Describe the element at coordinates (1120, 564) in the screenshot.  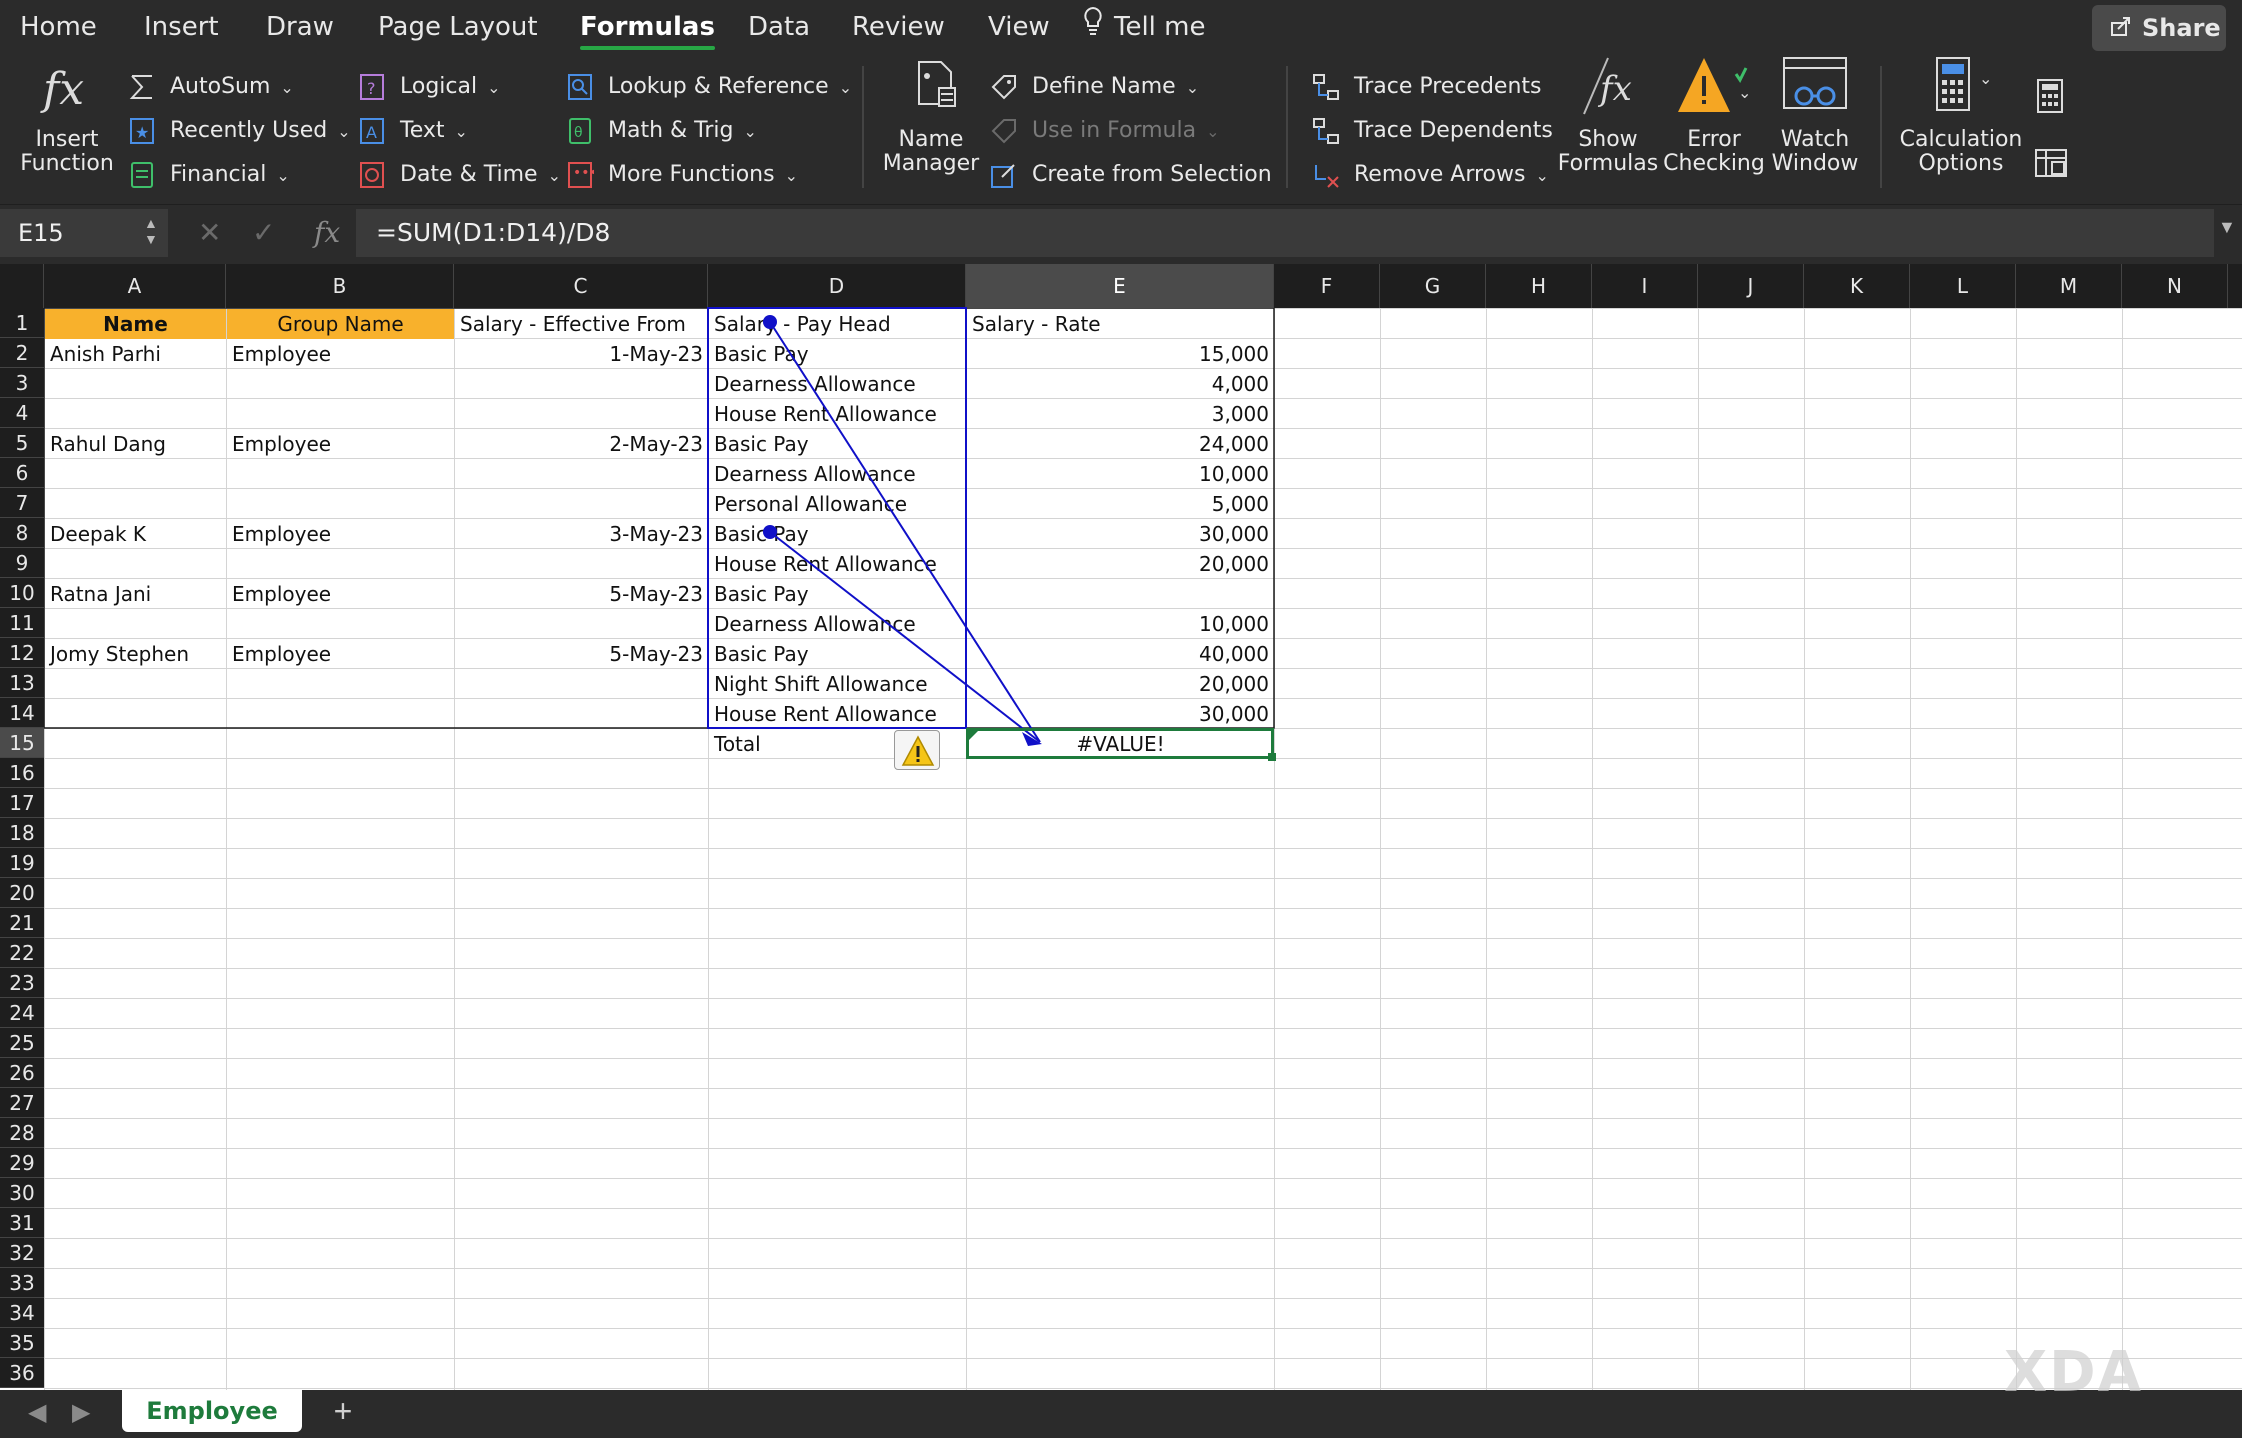
I see `cell-rate: 20,000` at that location.